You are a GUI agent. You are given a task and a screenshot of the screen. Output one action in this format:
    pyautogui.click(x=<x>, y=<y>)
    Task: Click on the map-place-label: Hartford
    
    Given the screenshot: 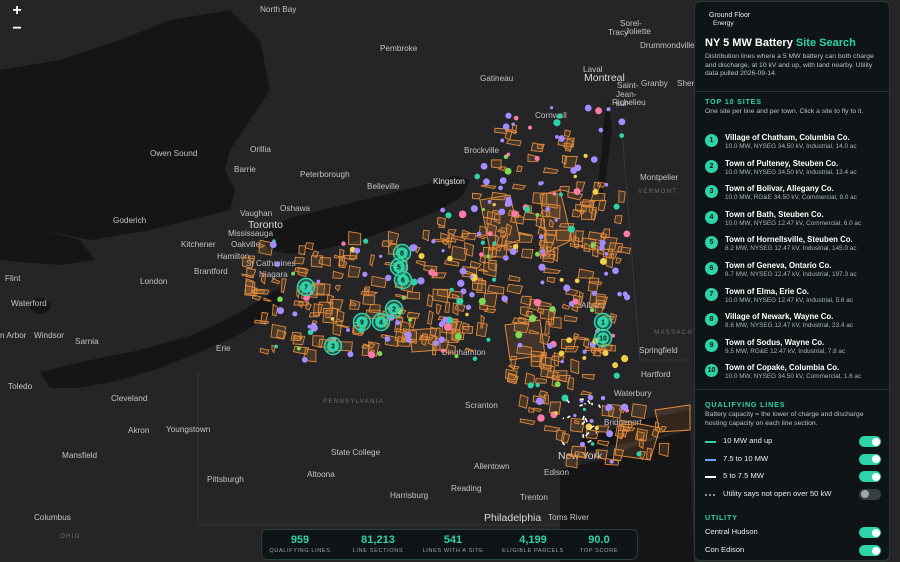 What is the action you would take?
    pyautogui.click(x=656, y=374)
    